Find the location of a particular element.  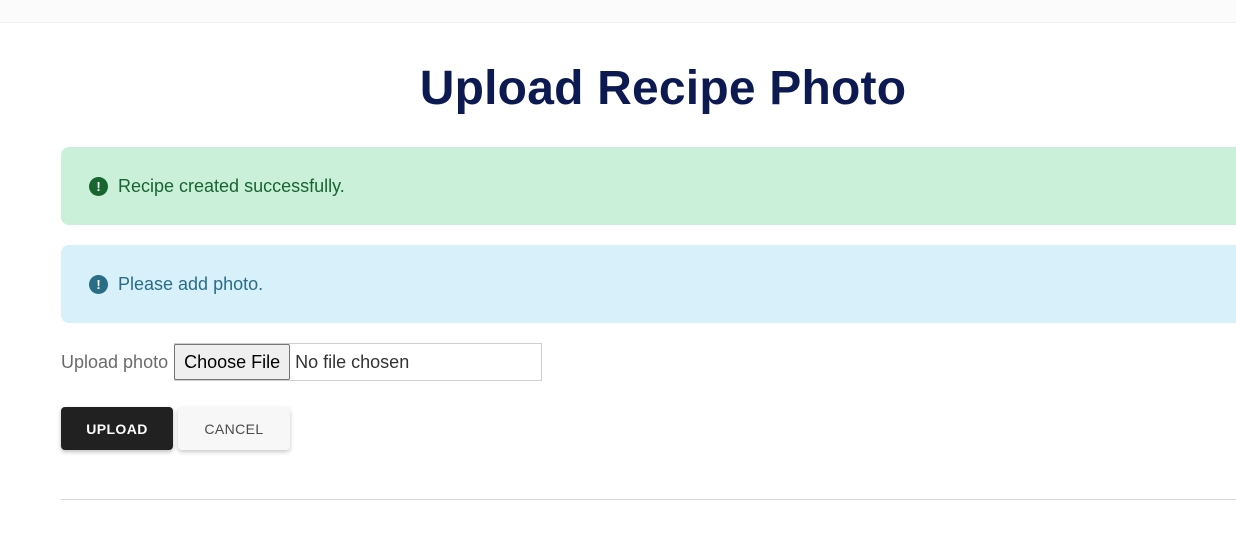

page-title: Upload Recipe Photo is located at coordinates (663, 88).